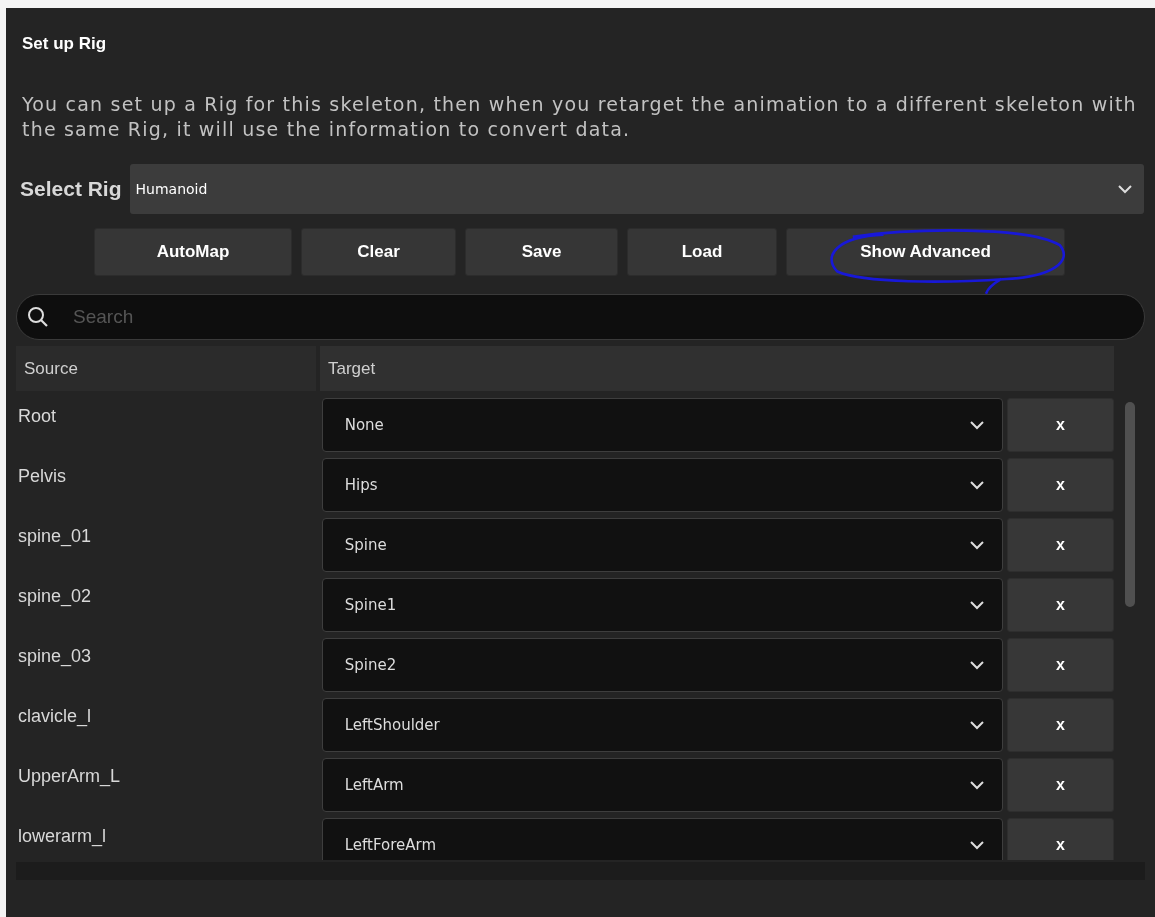  Describe the element at coordinates (717, 368) in the screenshot. I see `column-header: Target` at that location.